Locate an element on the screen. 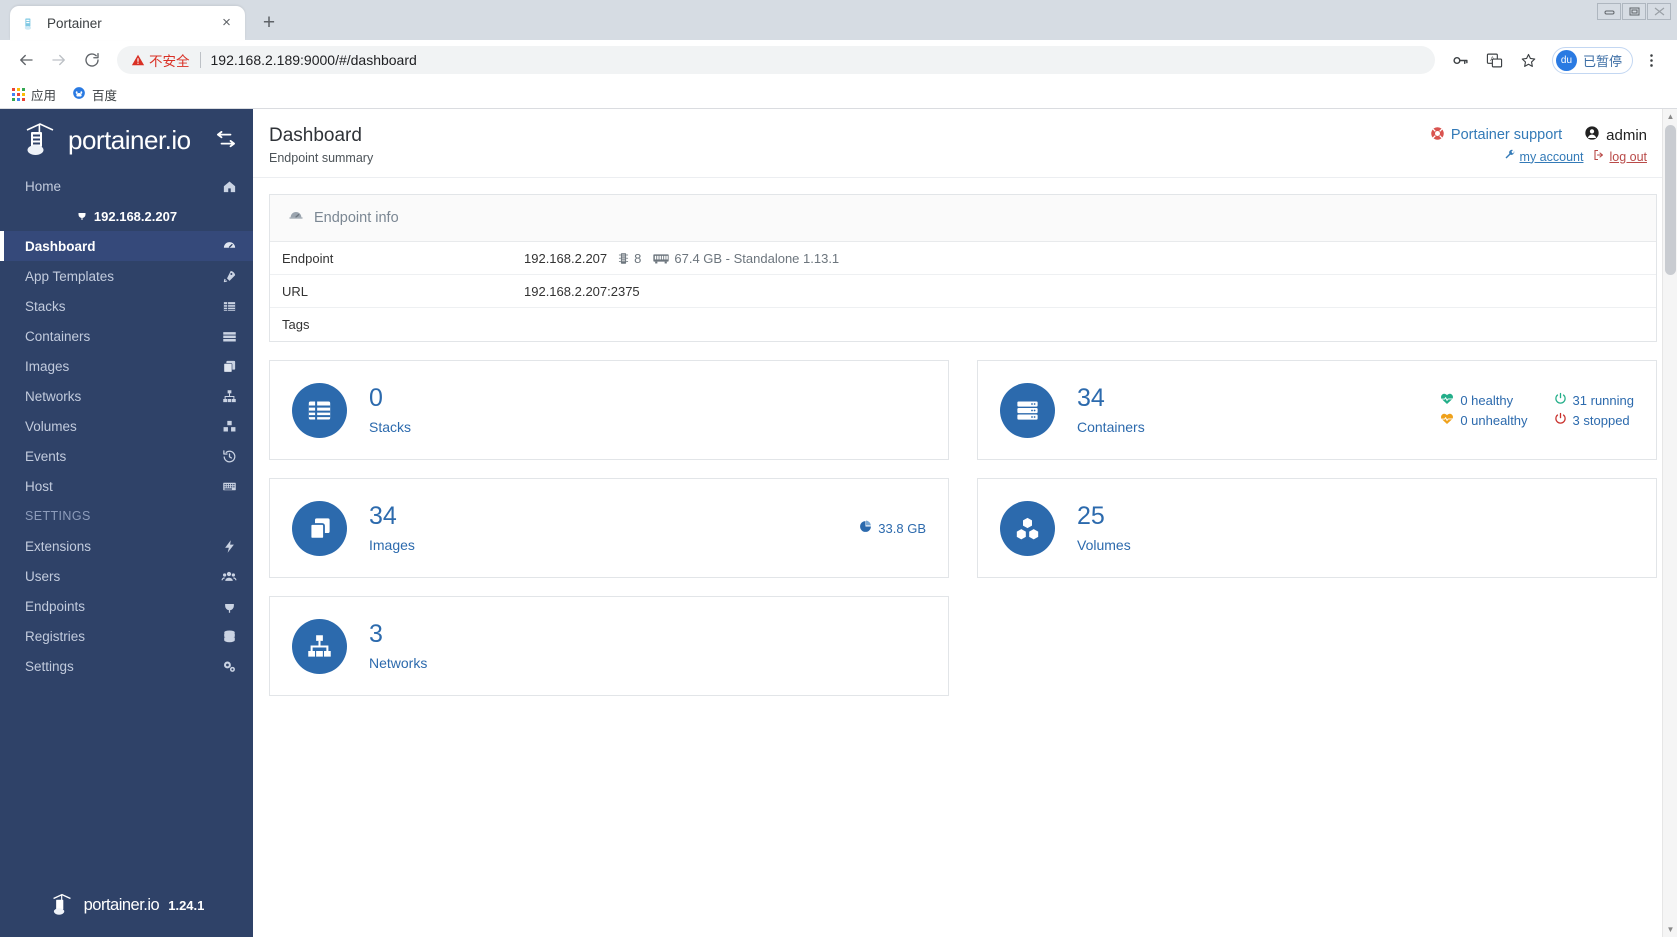 The height and width of the screenshot is (937, 1677). bookmark-star-icon is located at coordinates (1528, 60).